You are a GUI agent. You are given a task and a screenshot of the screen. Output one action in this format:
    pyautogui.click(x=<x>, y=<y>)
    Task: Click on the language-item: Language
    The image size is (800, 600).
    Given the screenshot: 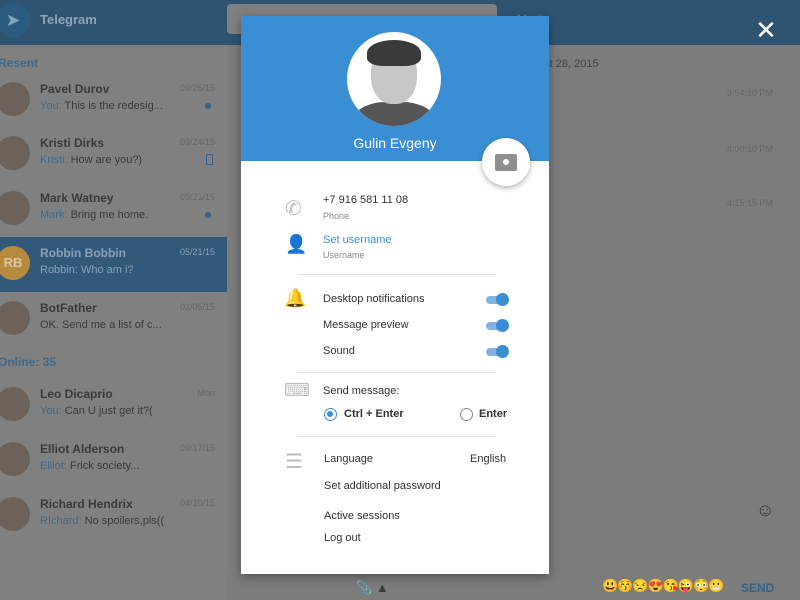 What is the action you would take?
    pyautogui.click(x=348, y=459)
    